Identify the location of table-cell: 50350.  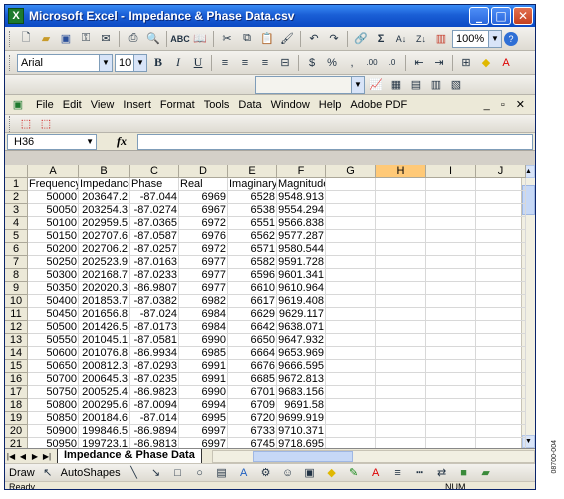
(53, 288).